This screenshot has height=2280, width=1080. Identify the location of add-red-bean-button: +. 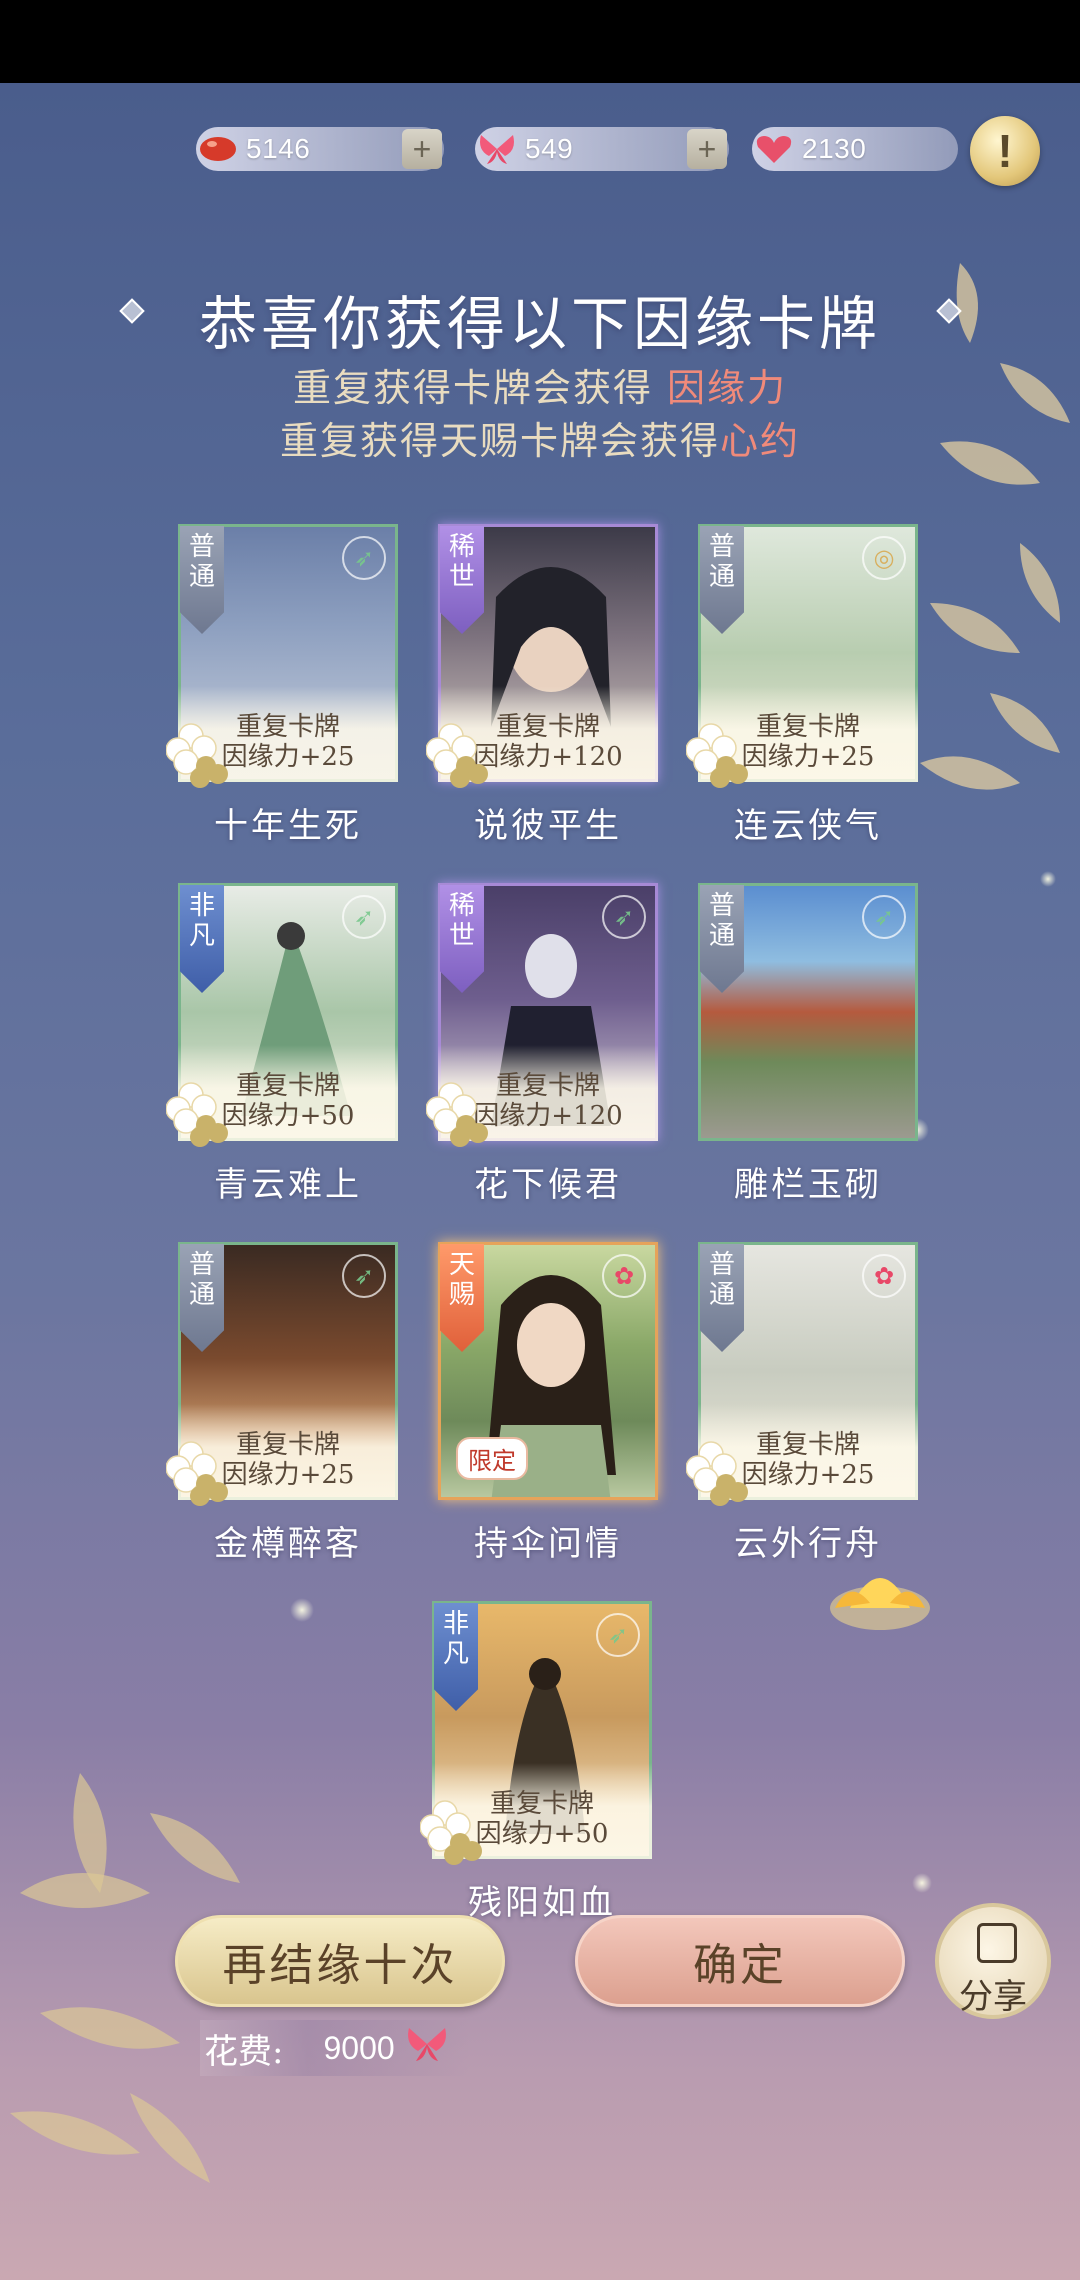
(422, 149).